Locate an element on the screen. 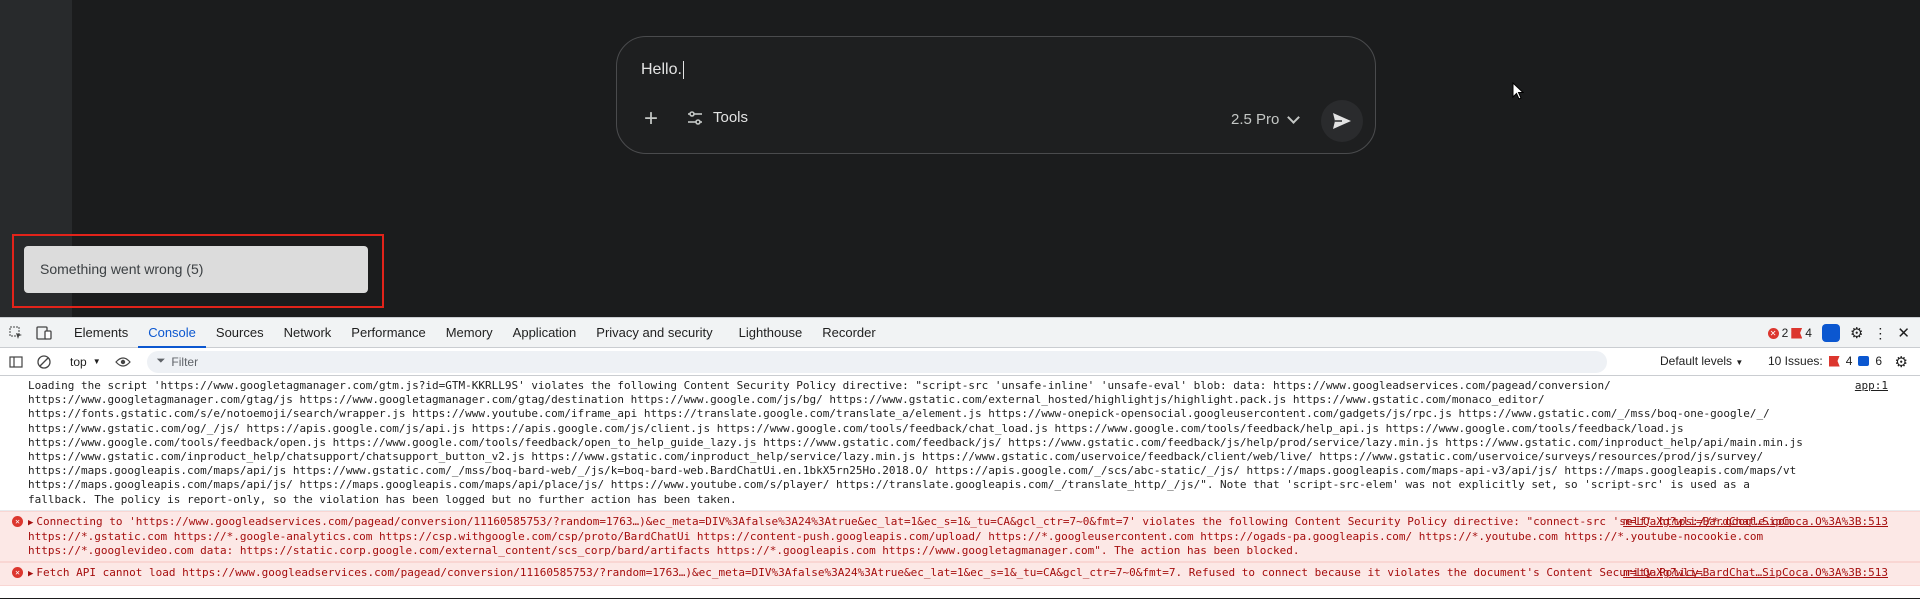 The image size is (1920, 599). tools-icon is located at coordinates (695, 117).